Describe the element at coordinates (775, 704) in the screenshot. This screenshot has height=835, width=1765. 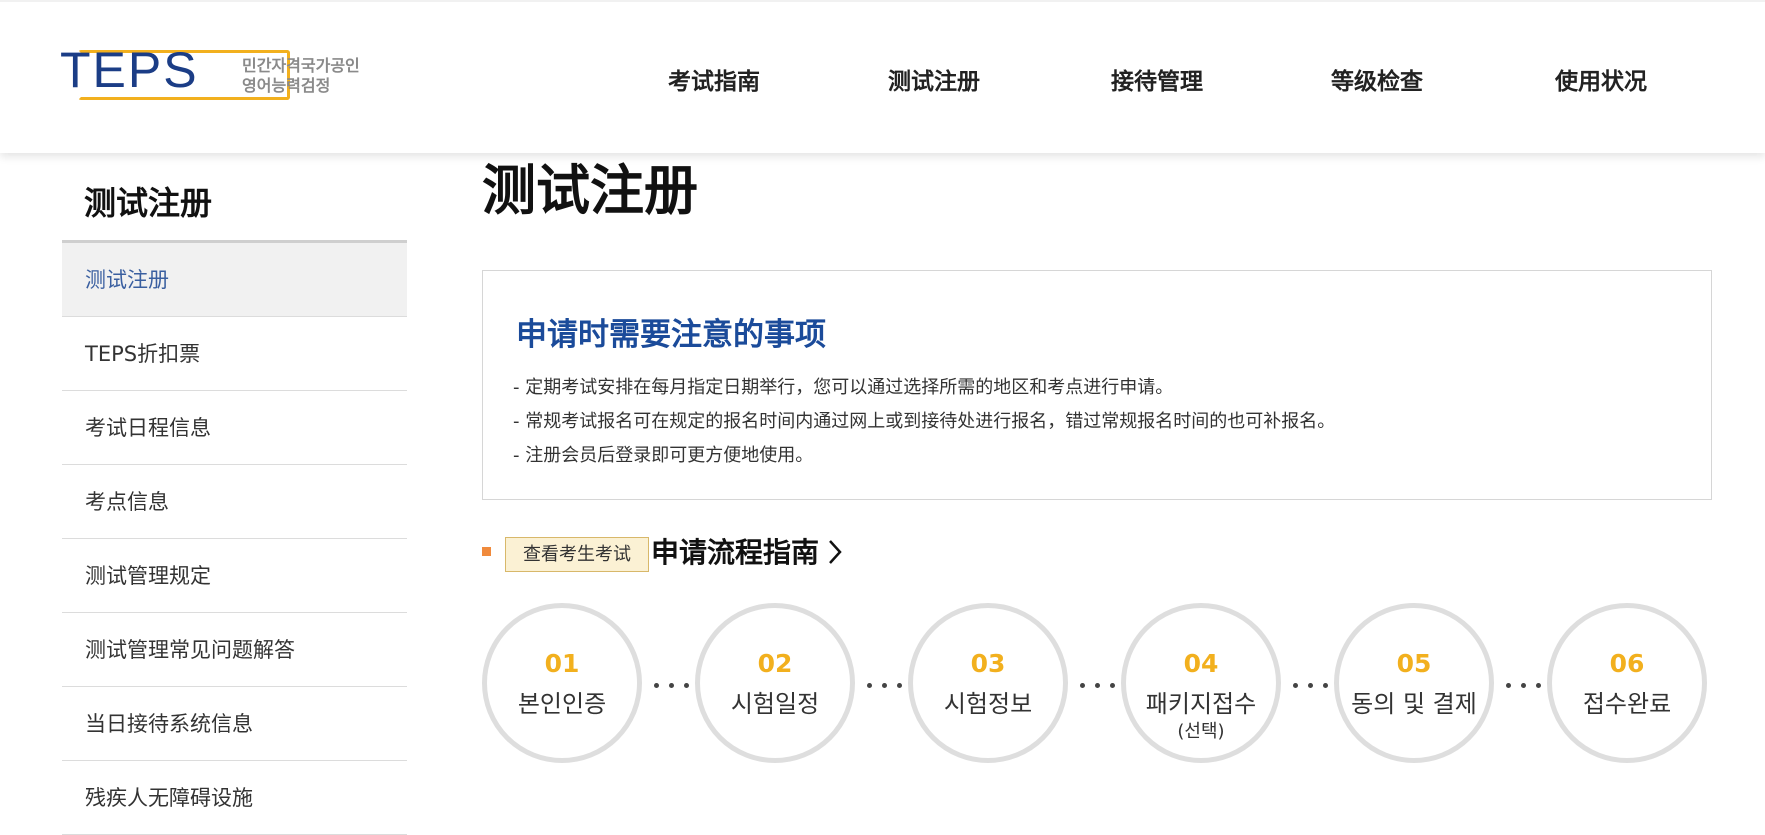
I see `step-label: 시험일정` at that location.